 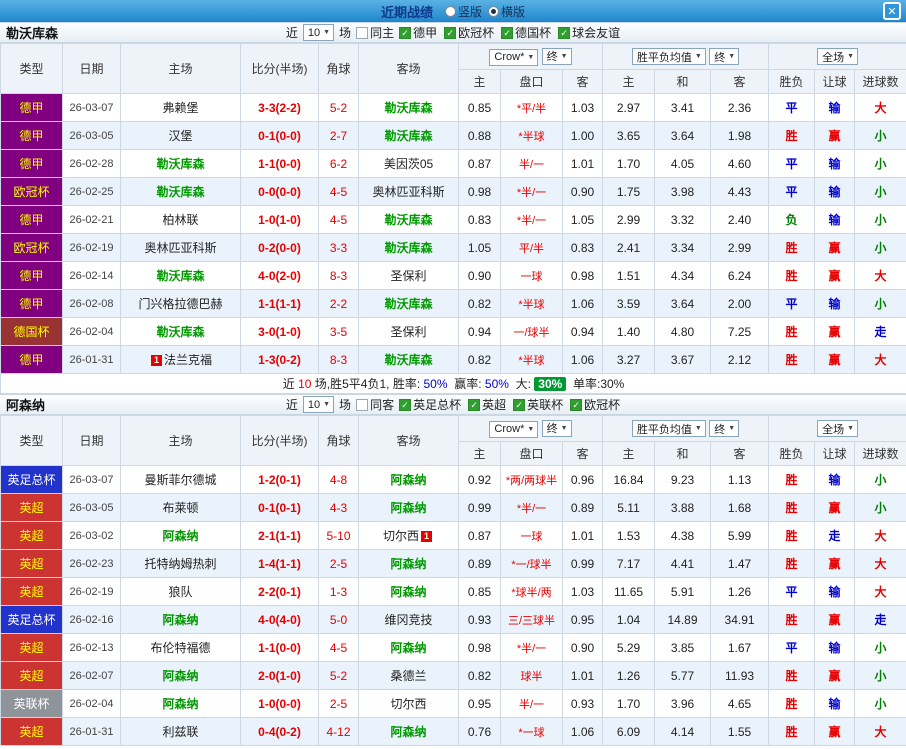 What do you see at coordinates (629, 191) in the screenshot?
I see `euro-home-odds: 1.75` at bounding box center [629, 191].